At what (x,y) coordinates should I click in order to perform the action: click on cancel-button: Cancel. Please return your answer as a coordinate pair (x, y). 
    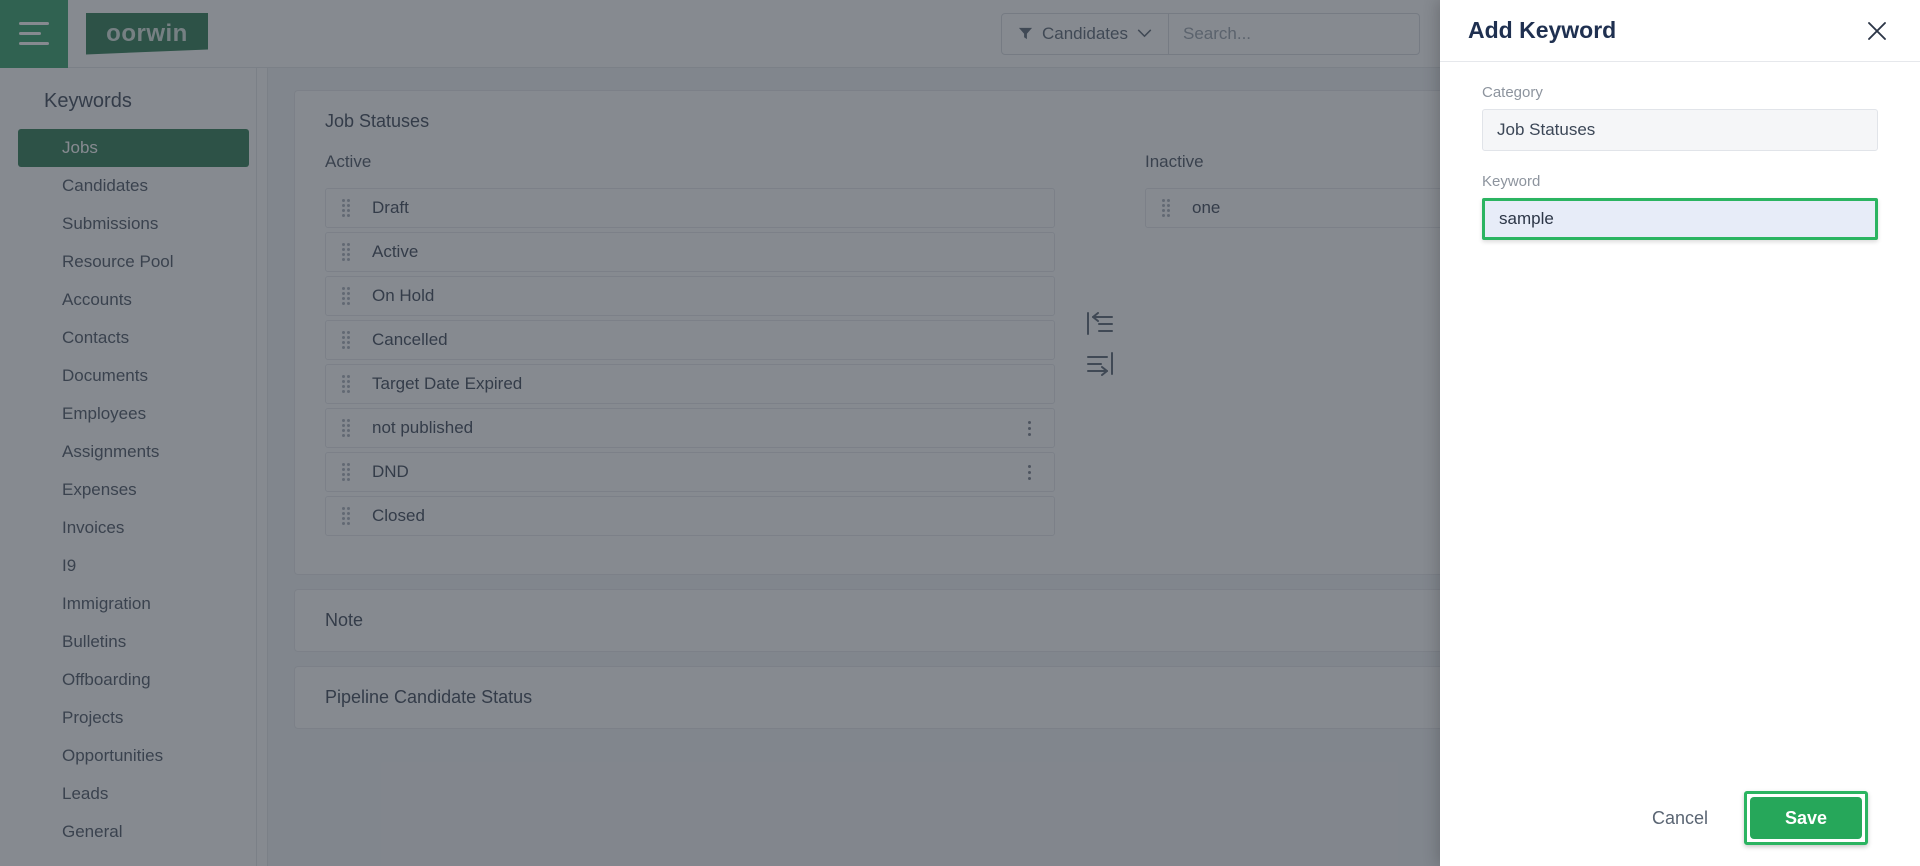
    Looking at the image, I should click on (1680, 818).